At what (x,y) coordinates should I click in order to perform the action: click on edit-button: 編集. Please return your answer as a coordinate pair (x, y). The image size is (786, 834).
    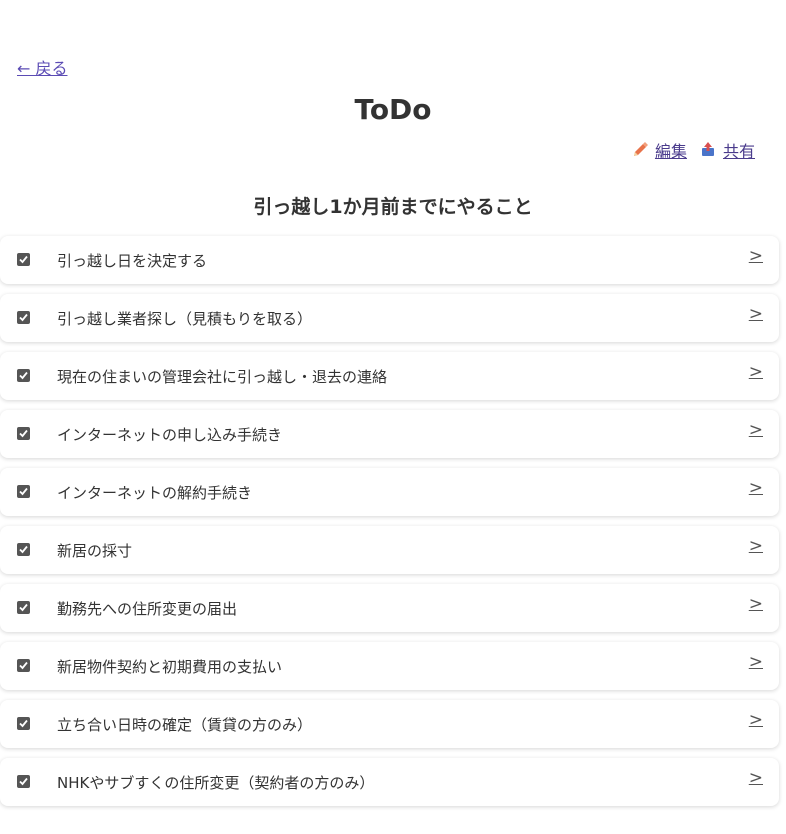
    Looking at the image, I should click on (659, 150).